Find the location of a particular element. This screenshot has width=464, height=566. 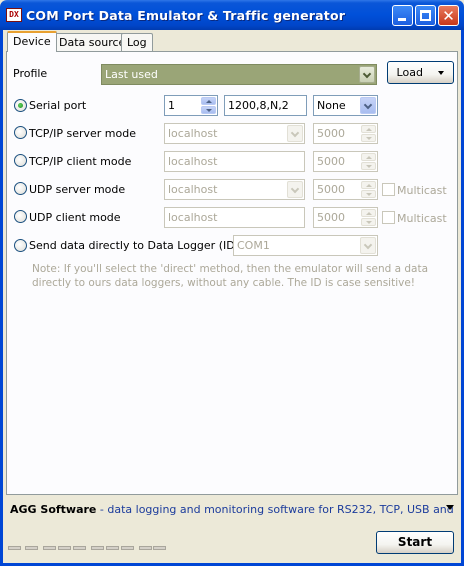

direct-logger-id-select: COM1 is located at coordinates (305, 245).